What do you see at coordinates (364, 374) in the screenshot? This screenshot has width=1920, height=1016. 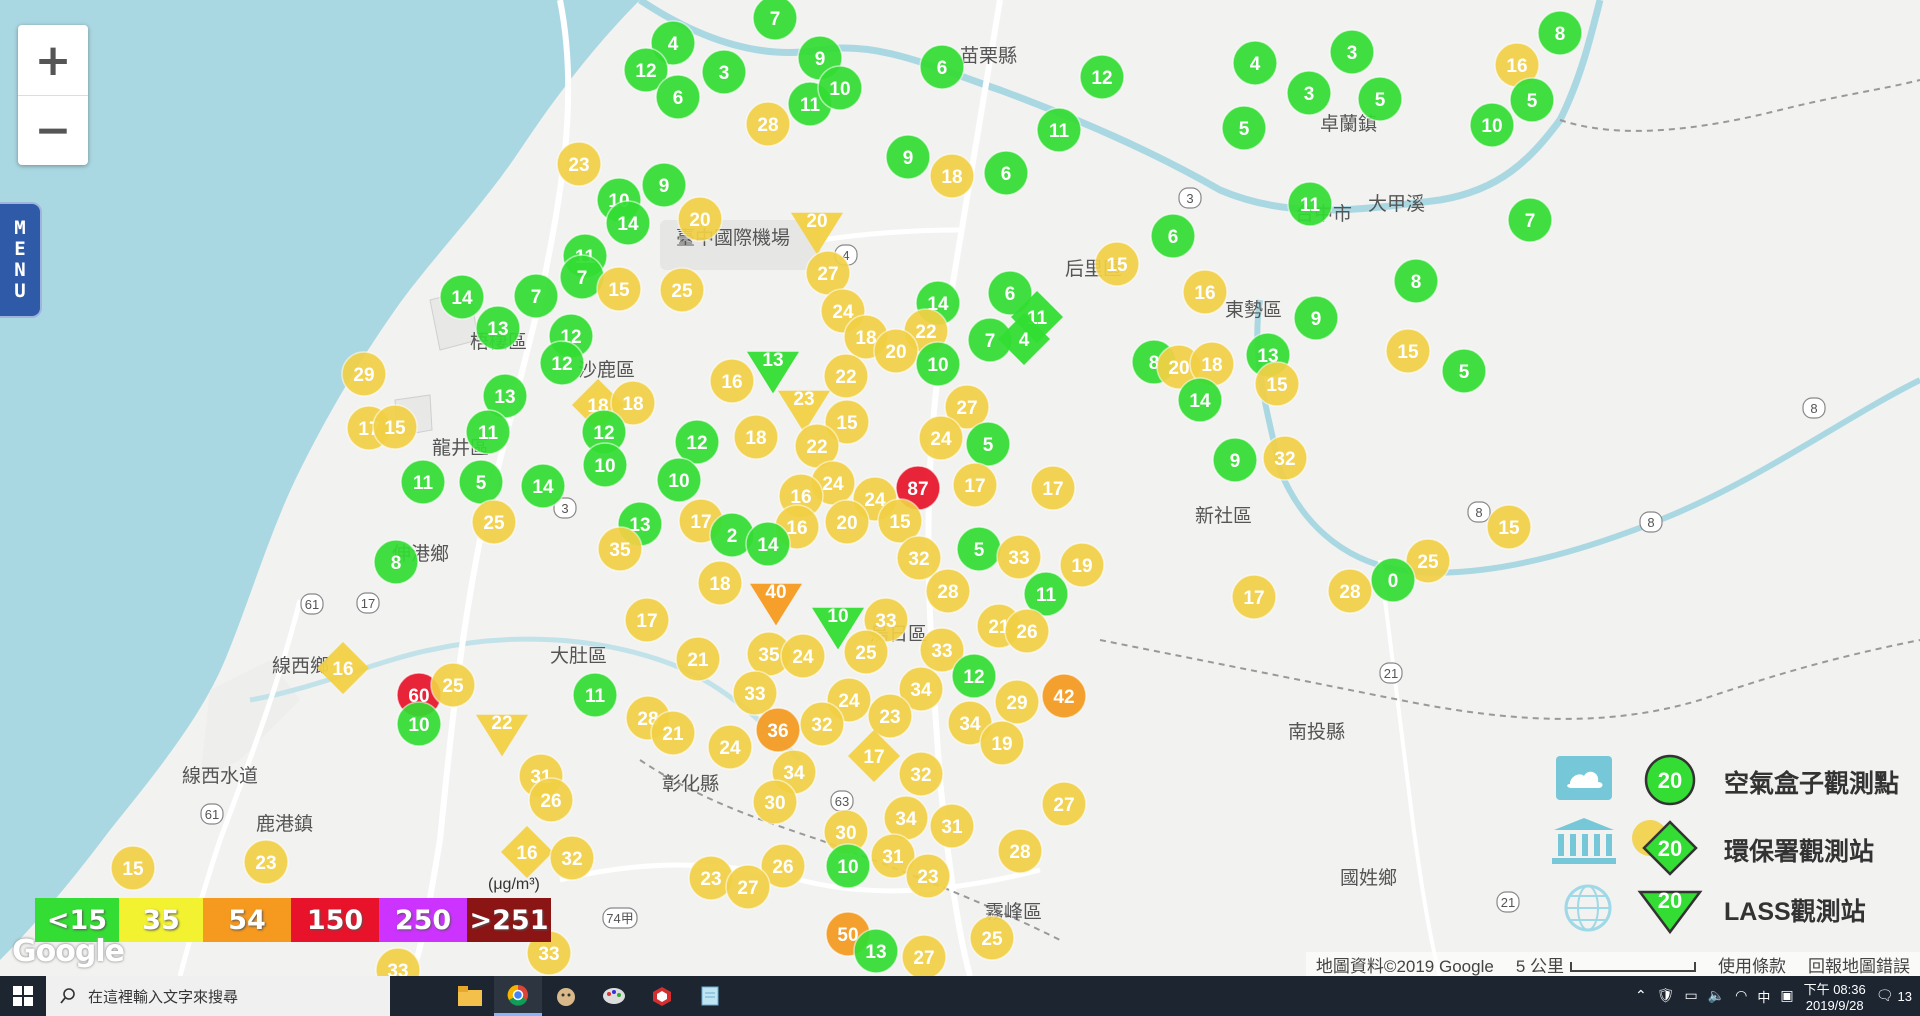 I see `station-marker: 29` at bounding box center [364, 374].